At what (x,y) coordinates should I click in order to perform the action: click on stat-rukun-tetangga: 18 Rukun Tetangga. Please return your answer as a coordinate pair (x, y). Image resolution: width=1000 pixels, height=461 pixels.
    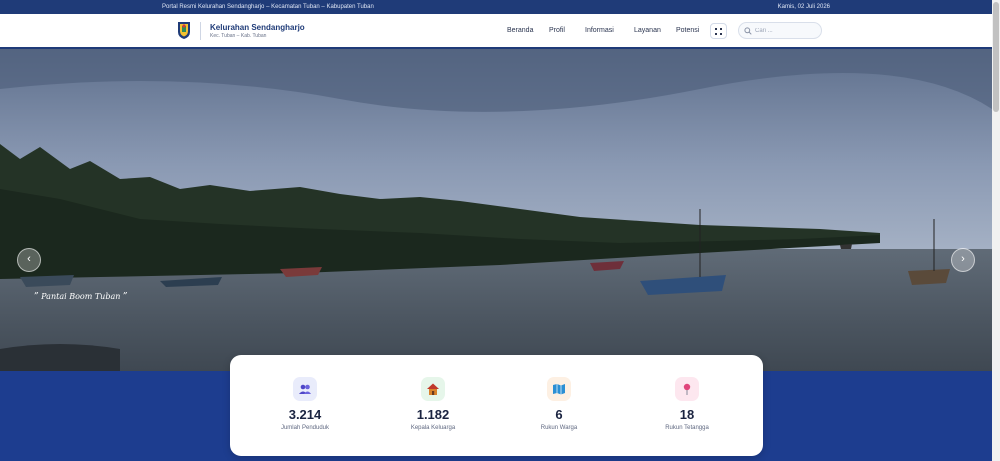
    Looking at the image, I should click on (687, 404).